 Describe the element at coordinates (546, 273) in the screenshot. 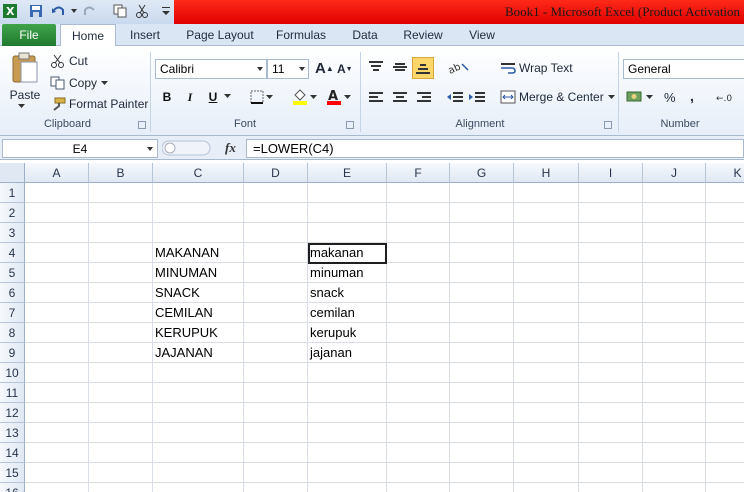

I see `cell-h5` at that location.